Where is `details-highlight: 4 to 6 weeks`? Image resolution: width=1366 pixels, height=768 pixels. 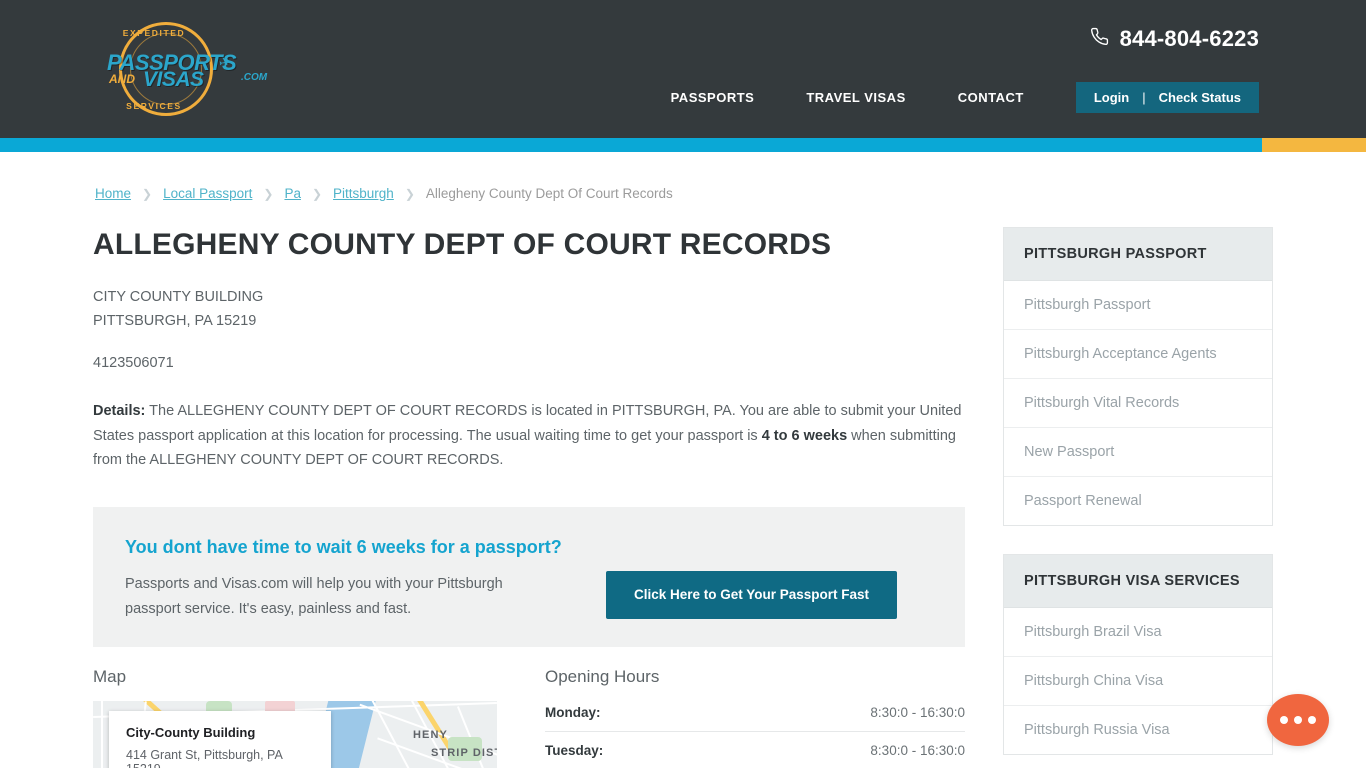 details-highlight: 4 to 6 weeks is located at coordinates (804, 435).